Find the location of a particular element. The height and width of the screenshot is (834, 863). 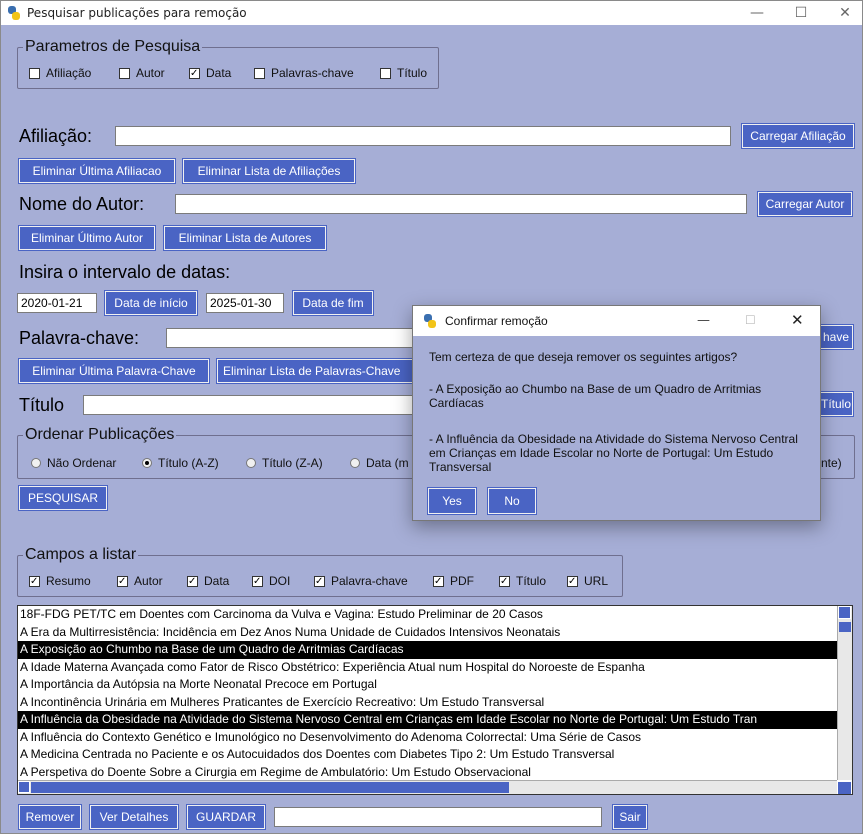

delete-last-author-button: Eliminar Último Autor is located at coordinates (87, 238).